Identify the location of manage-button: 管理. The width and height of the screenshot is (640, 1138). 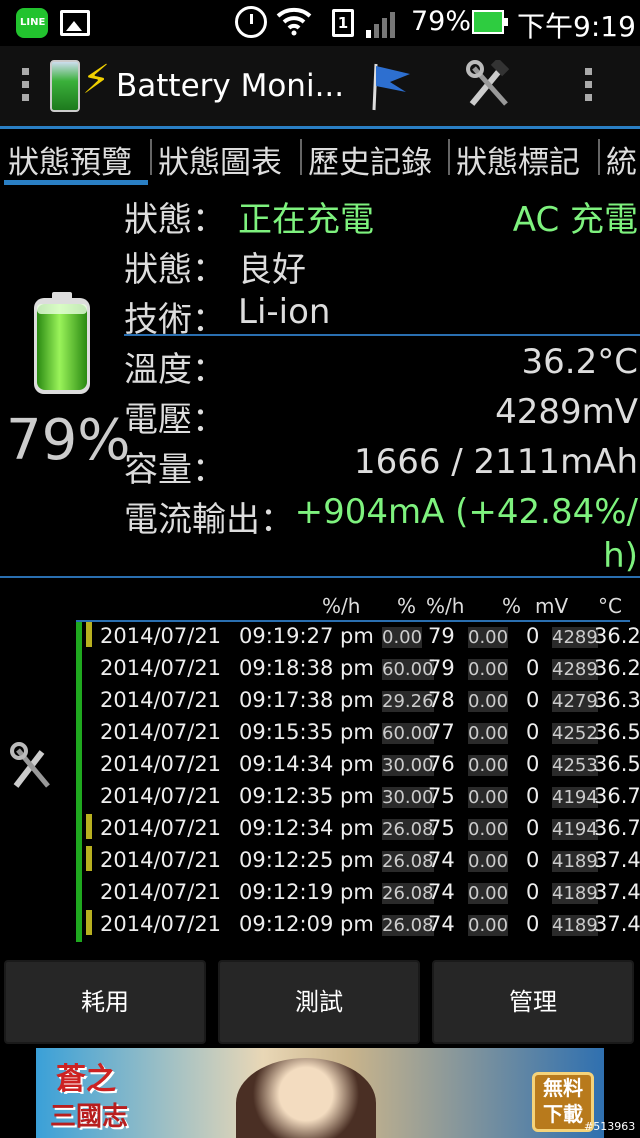
(533, 1002).